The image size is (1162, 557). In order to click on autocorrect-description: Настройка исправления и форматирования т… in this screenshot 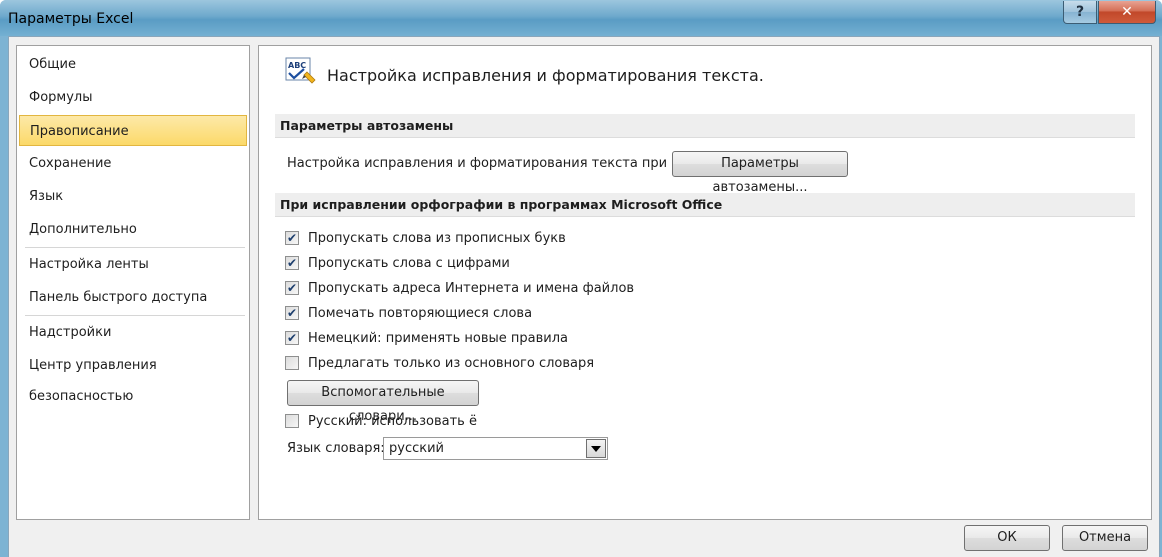, I will do `click(501, 163)`.